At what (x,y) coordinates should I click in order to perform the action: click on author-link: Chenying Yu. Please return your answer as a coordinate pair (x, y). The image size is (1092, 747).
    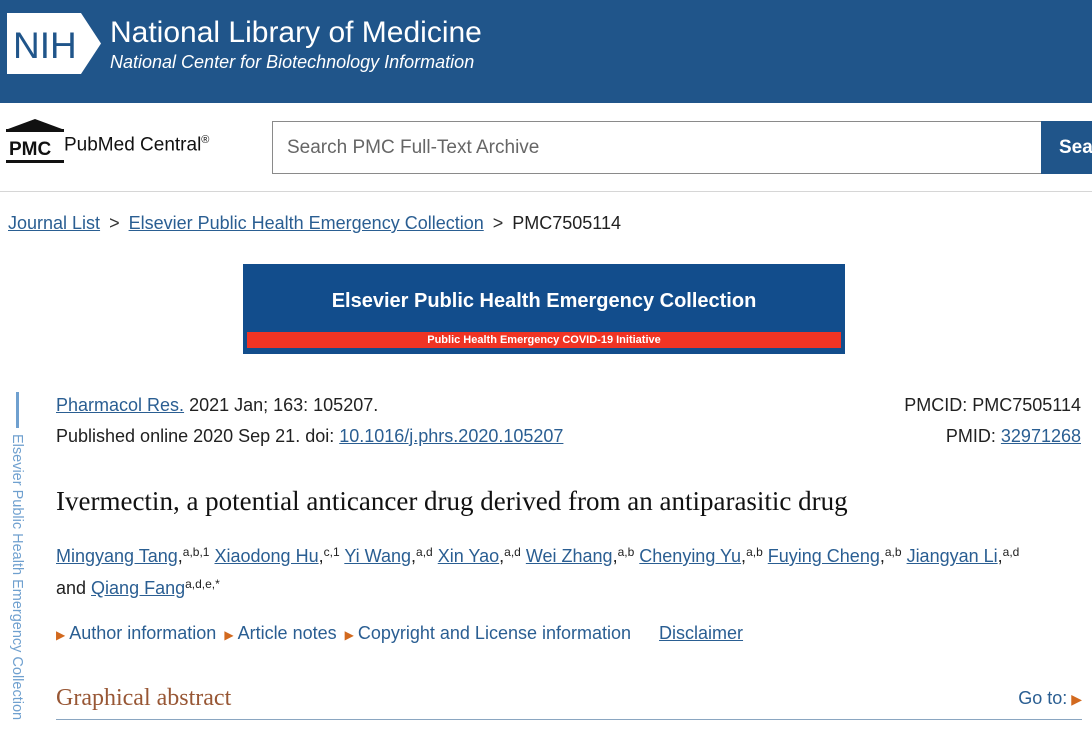
    Looking at the image, I should click on (690, 556).